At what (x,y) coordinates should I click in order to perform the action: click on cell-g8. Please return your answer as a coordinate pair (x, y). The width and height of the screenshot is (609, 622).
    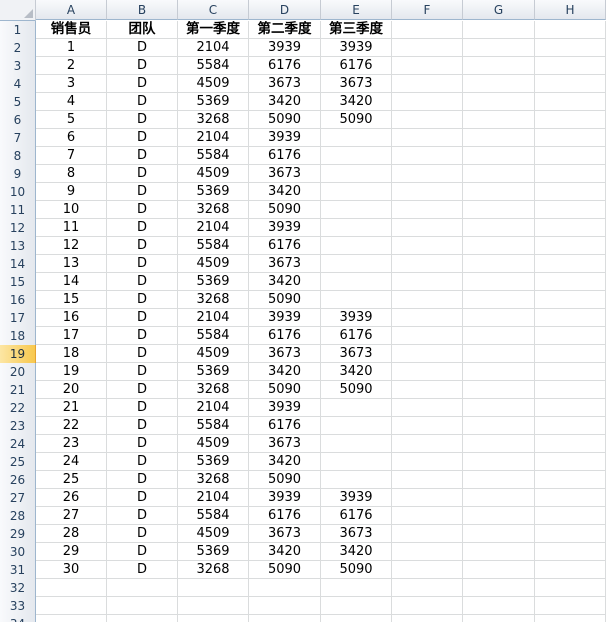
    Looking at the image, I should click on (499, 156).